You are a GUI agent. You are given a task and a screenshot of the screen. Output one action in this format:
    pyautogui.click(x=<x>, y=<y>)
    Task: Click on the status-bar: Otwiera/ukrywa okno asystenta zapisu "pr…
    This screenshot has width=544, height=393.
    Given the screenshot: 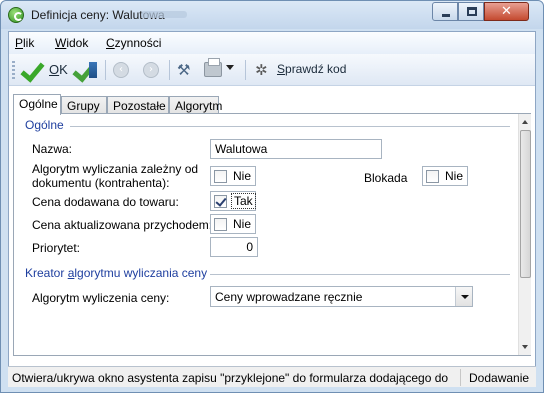 What is the action you would take?
    pyautogui.click(x=272, y=376)
    